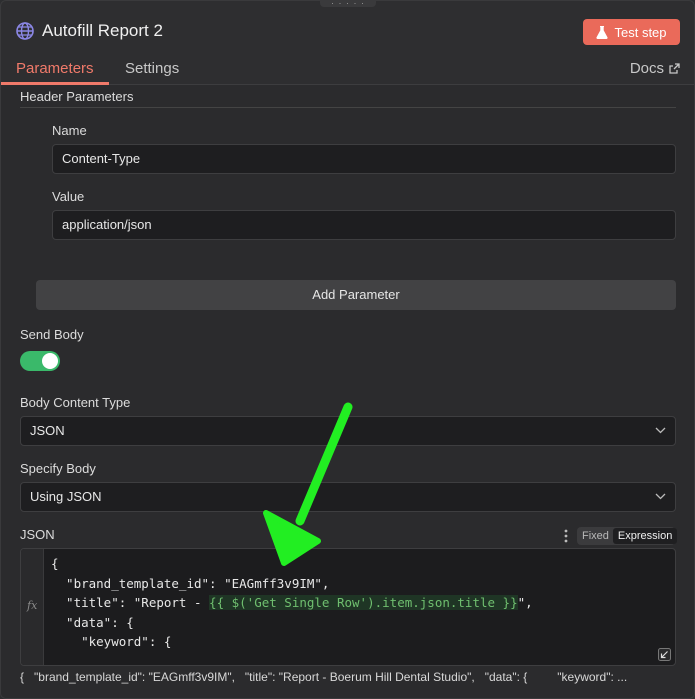  Describe the element at coordinates (364, 225) in the screenshot. I see `value-input: application/json` at that location.